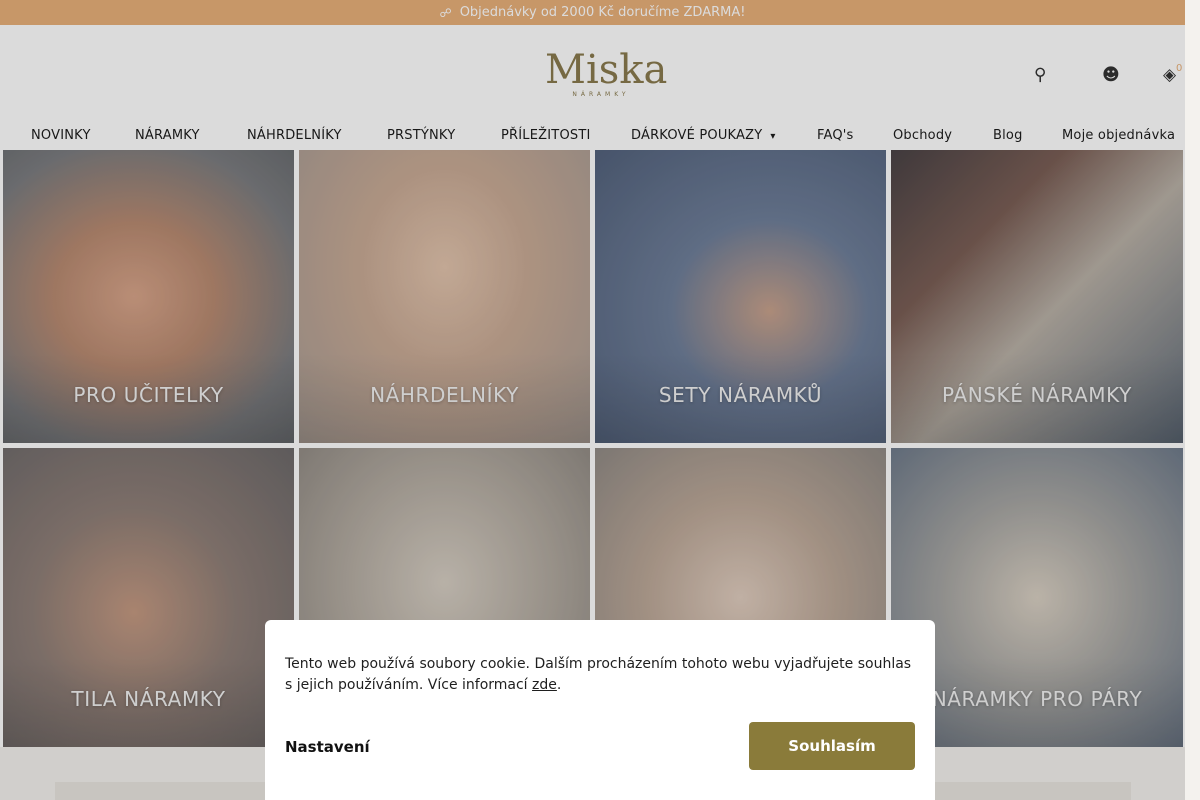 The height and width of the screenshot is (800, 1200). What do you see at coordinates (832, 746) in the screenshot?
I see `cookie-agree-button: Souhlasím` at bounding box center [832, 746].